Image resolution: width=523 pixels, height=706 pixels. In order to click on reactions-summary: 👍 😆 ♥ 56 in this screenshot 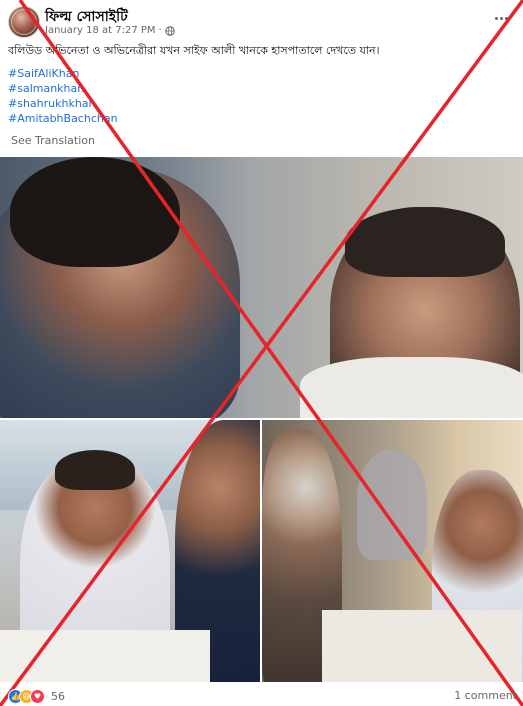, I will do `click(36, 696)`.